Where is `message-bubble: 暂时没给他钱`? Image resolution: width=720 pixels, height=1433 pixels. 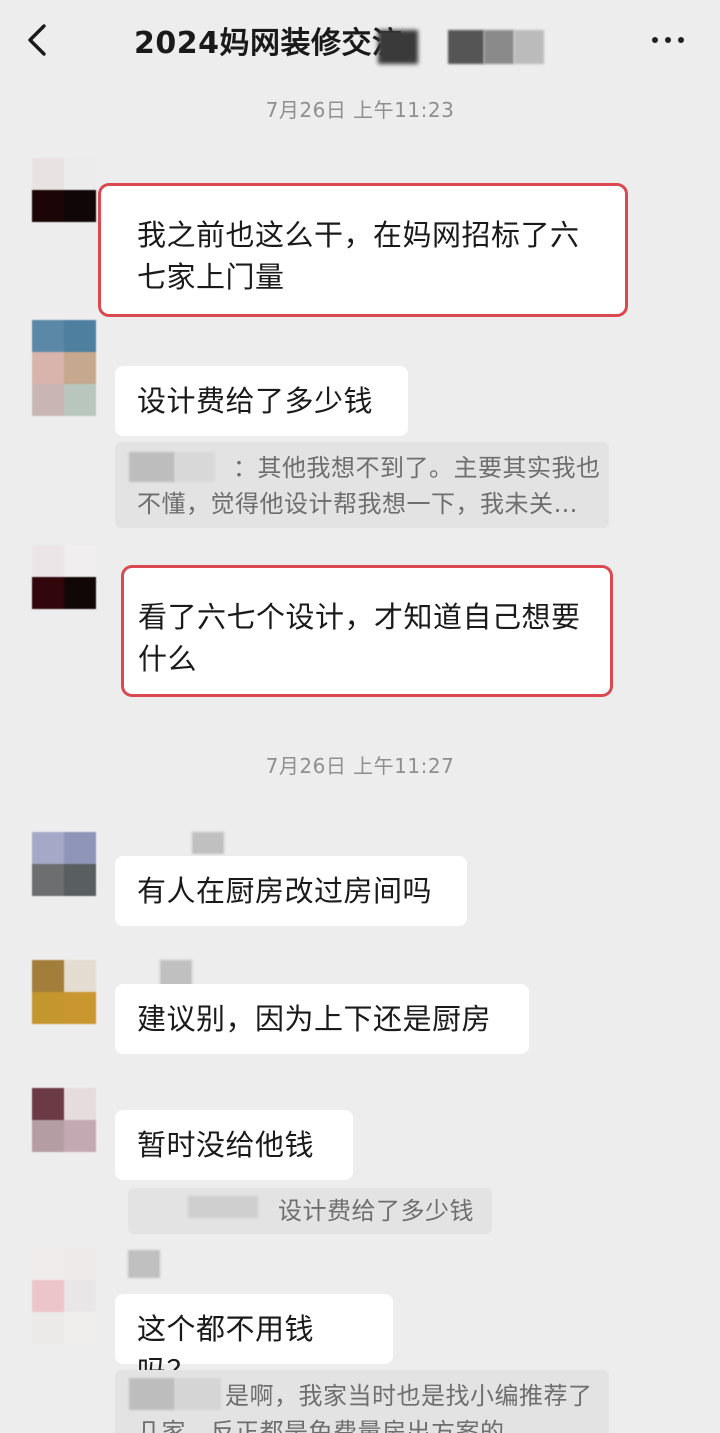 message-bubble: 暂时没给他钱 is located at coordinates (234, 1145).